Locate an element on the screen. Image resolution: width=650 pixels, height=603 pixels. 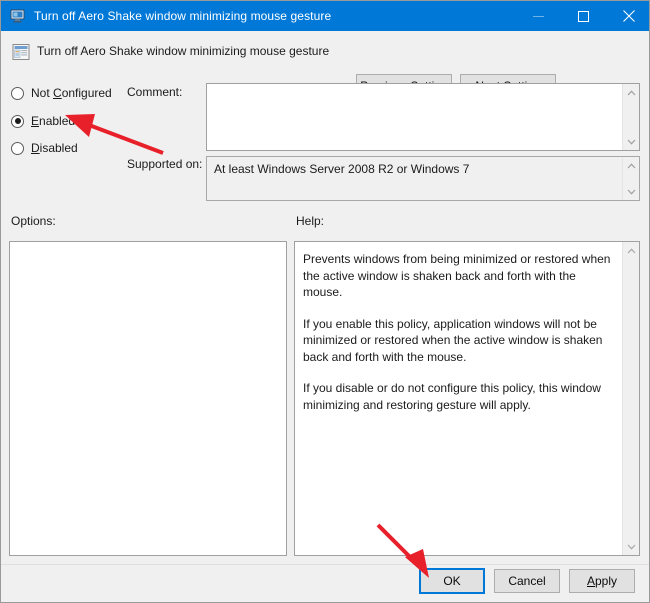
supported-on-scrollbar is located at coordinates (630, 178).